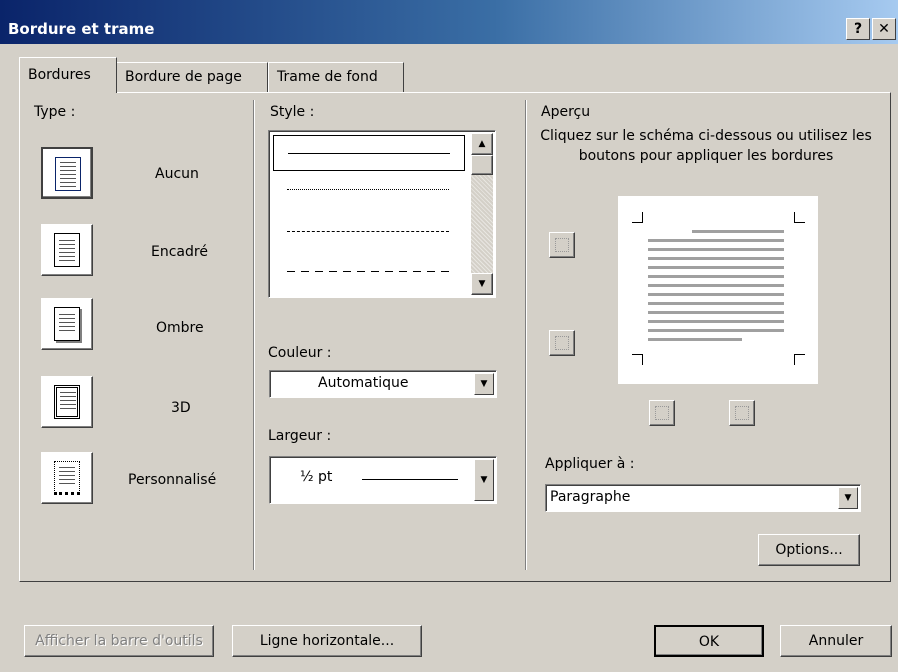 The image size is (898, 672). Describe the element at coordinates (179, 252) in the screenshot. I see `type-encadre-label: Encadré` at that location.